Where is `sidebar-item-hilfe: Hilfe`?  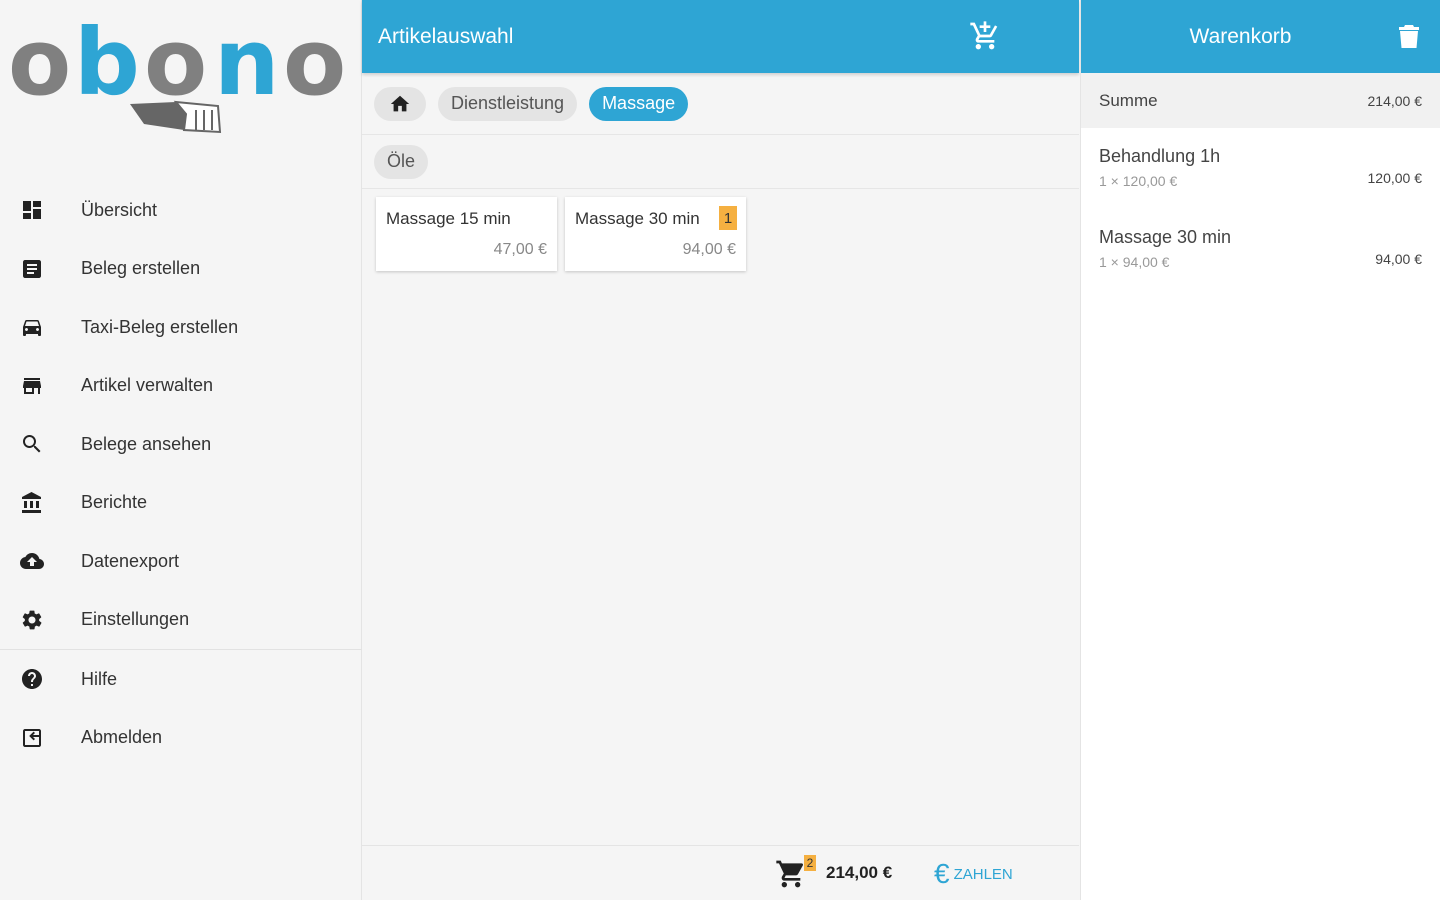 sidebar-item-hilfe: Hilfe is located at coordinates (181, 679).